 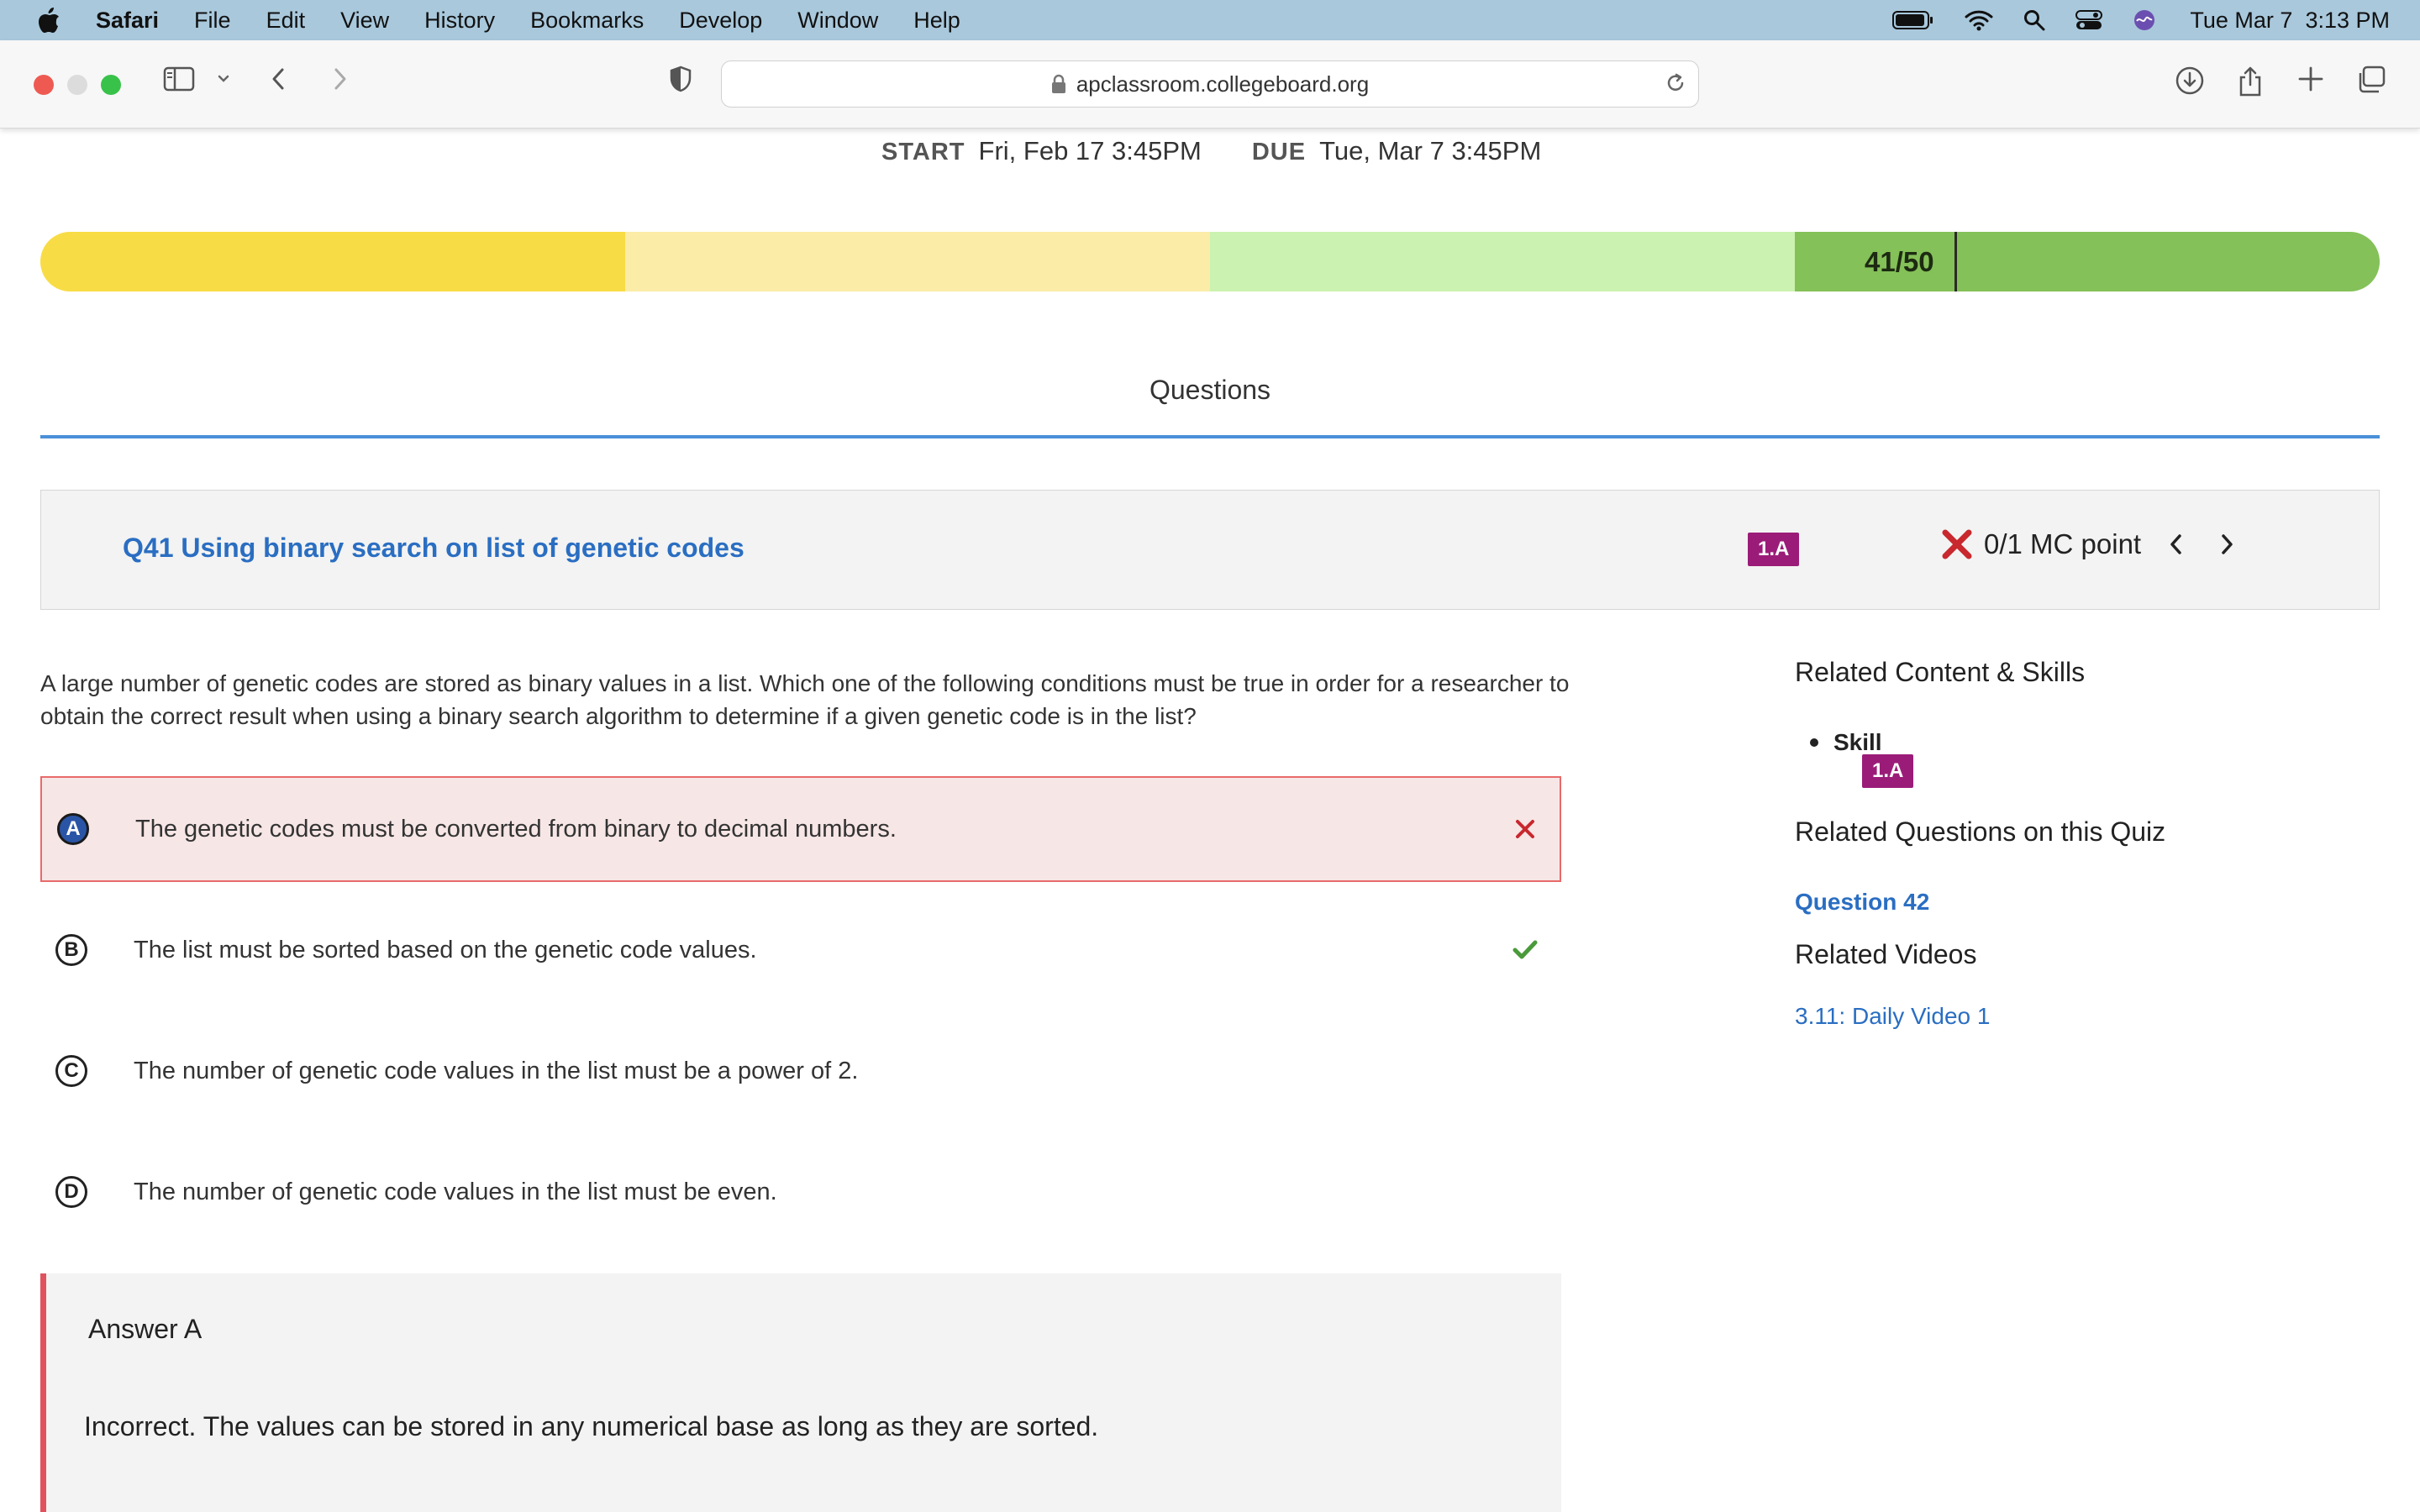 I want to click on choice-letter-b: B, so click(x=71, y=950).